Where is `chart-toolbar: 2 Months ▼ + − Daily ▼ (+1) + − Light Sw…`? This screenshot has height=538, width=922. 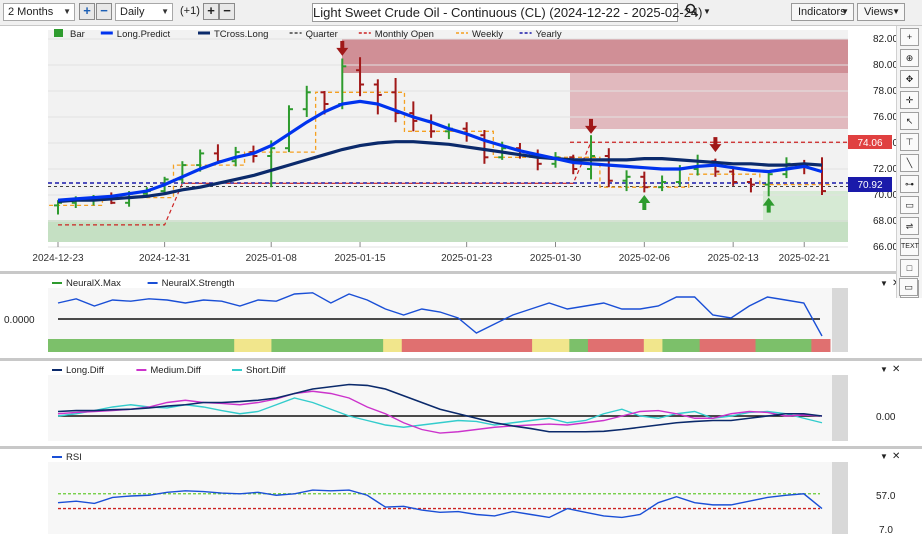 chart-toolbar: 2 Months ▼ + − Daily ▼ (+1) + − Light Sw… is located at coordinates (461, 13).